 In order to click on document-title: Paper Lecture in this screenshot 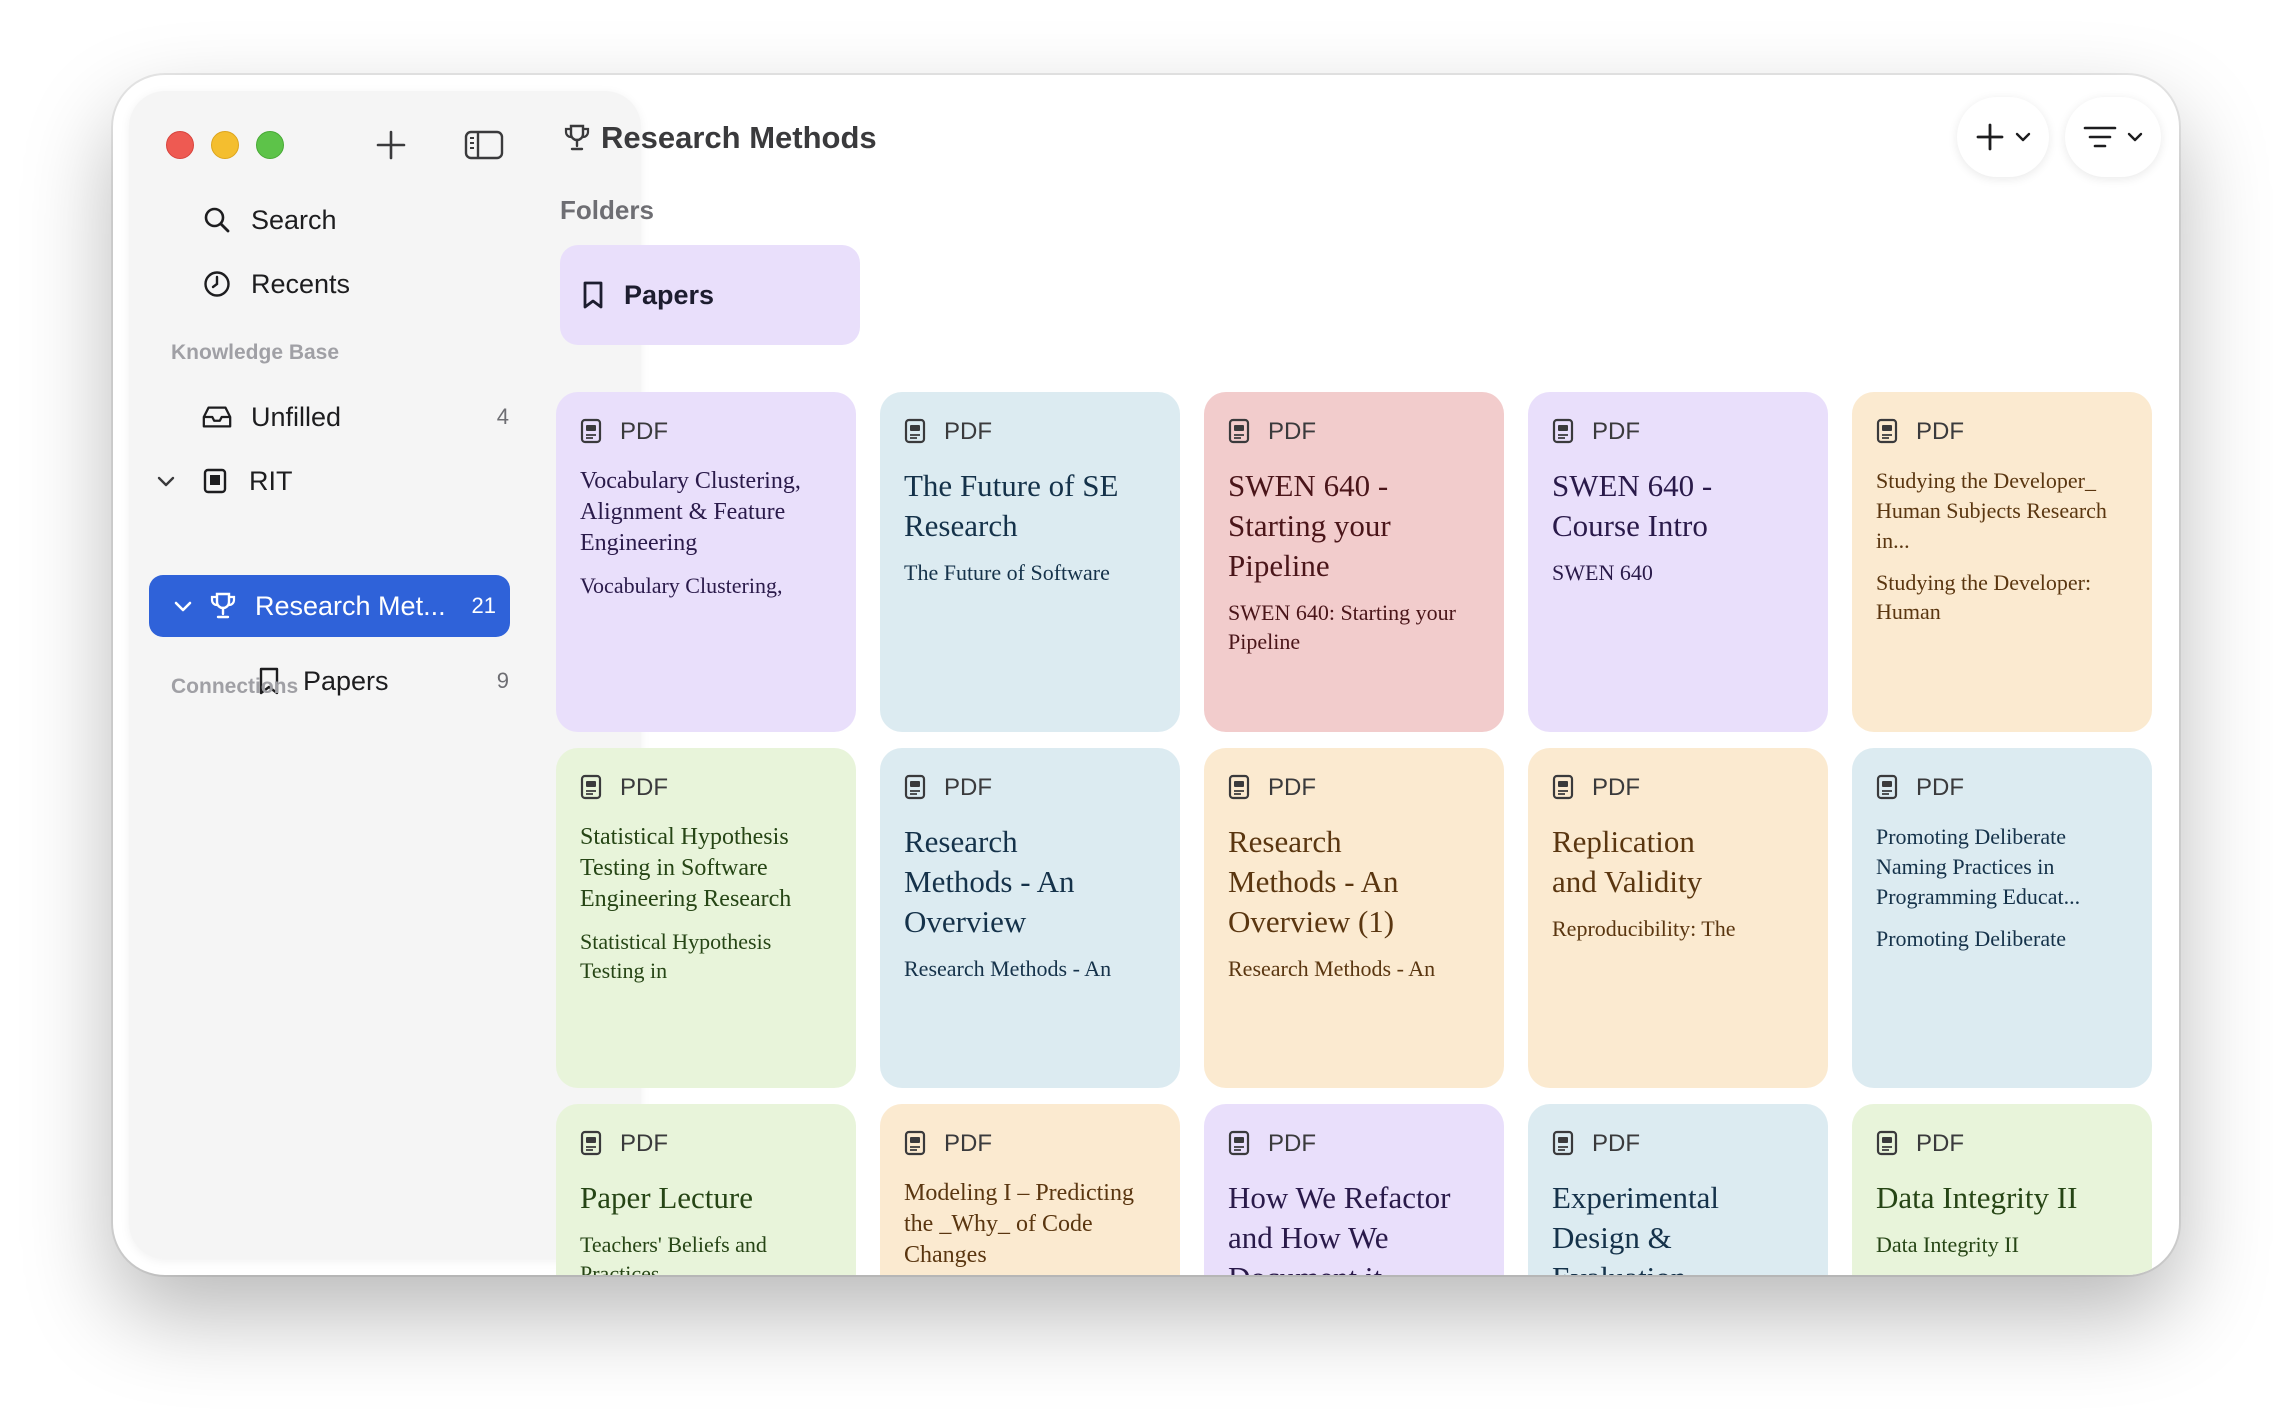, I will do `click(666, 1197)`.